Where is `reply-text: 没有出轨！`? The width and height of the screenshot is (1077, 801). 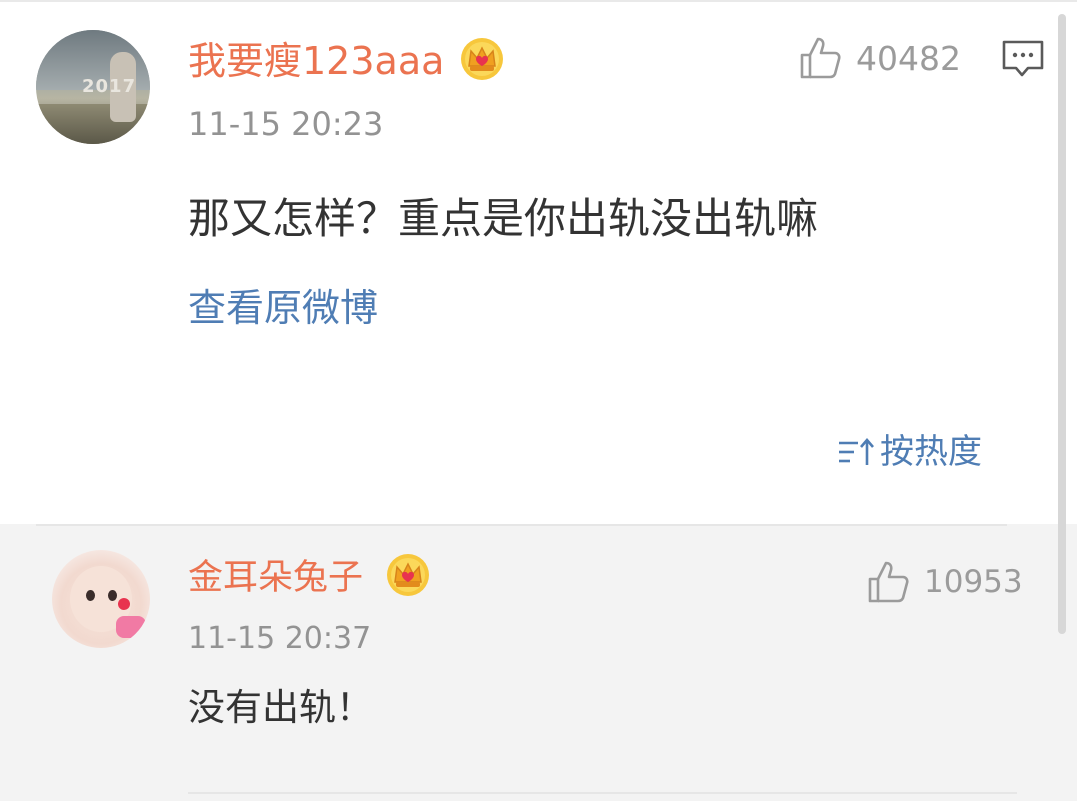
reply-text: 没有出轨！ is located at coordinates (280, 707).